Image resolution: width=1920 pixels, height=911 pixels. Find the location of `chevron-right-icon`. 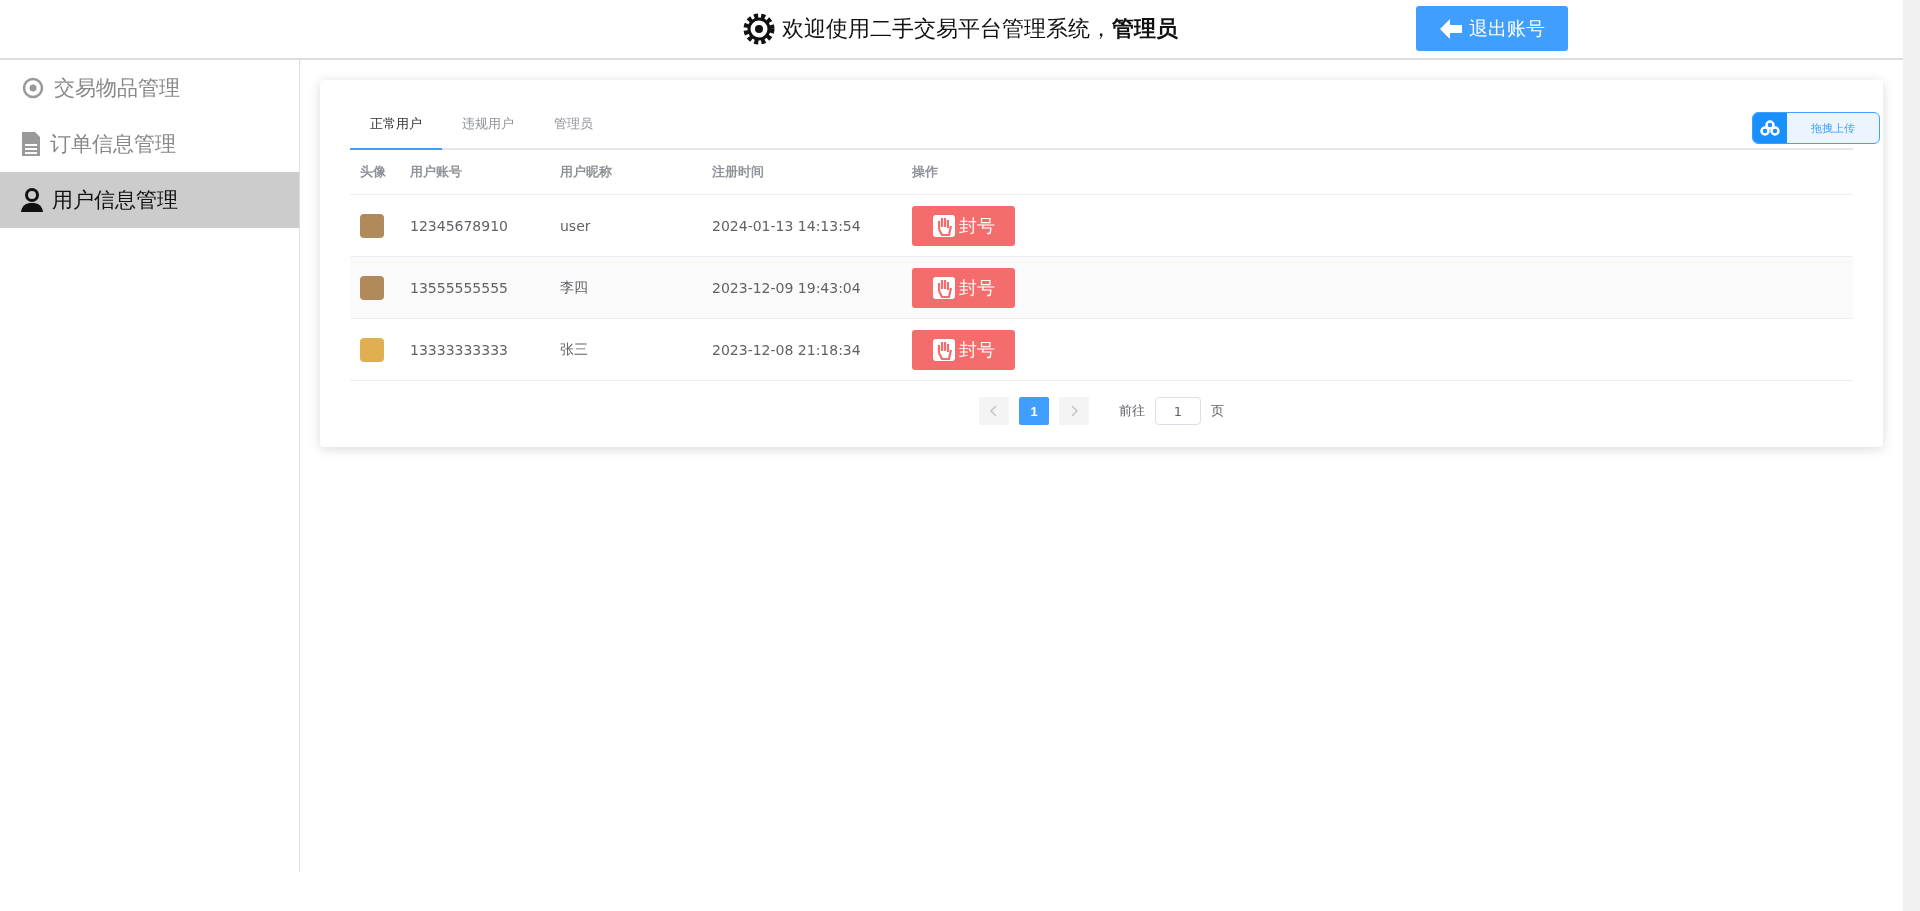

chevron-right-icon is located at coordinates (1074, 411).